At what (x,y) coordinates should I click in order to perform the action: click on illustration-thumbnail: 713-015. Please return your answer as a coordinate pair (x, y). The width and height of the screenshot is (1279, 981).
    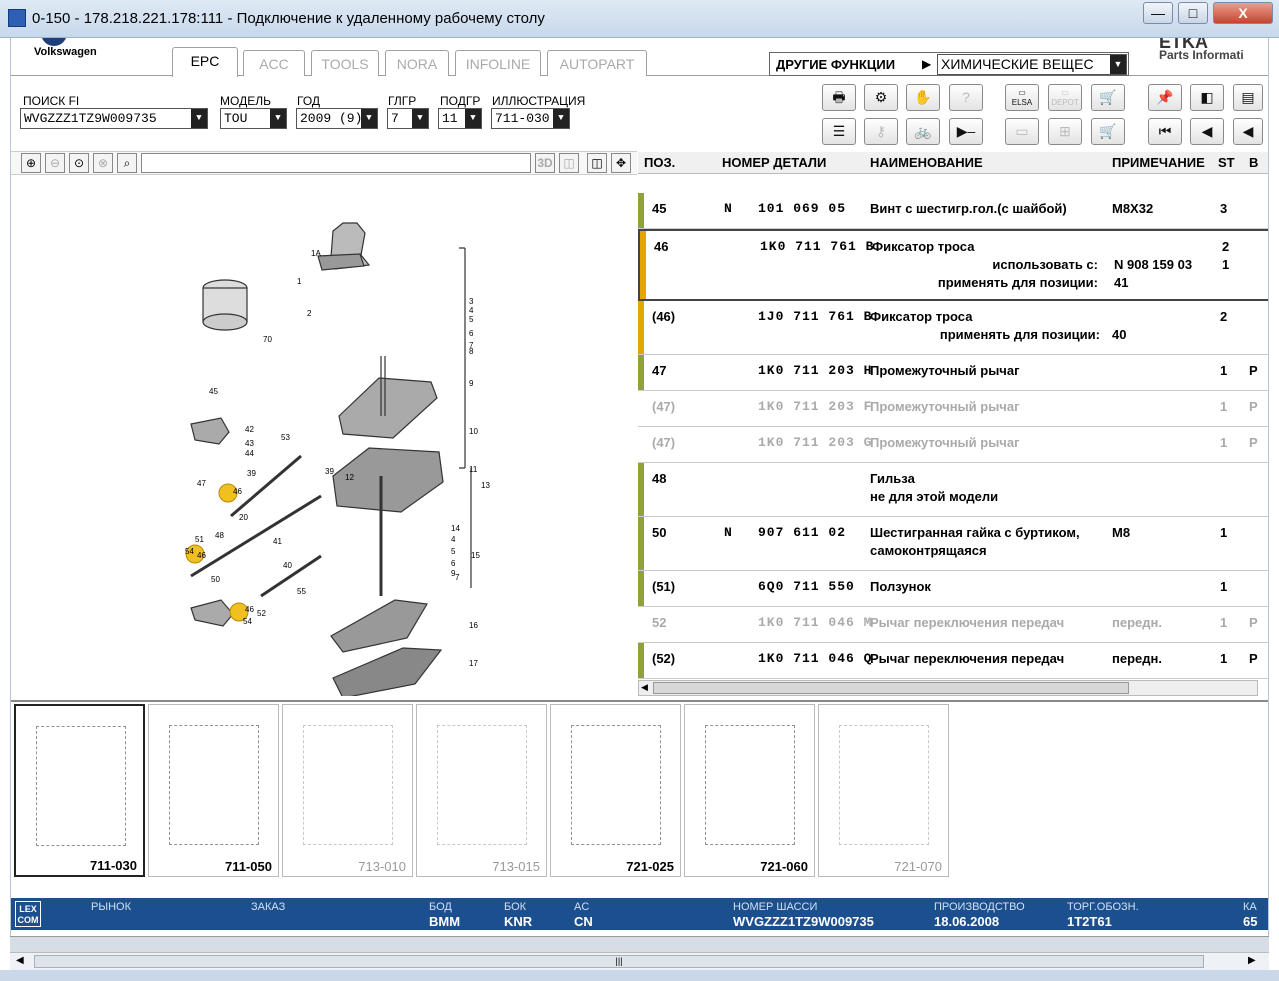
    Looking at the image, I should click on (481, 790).